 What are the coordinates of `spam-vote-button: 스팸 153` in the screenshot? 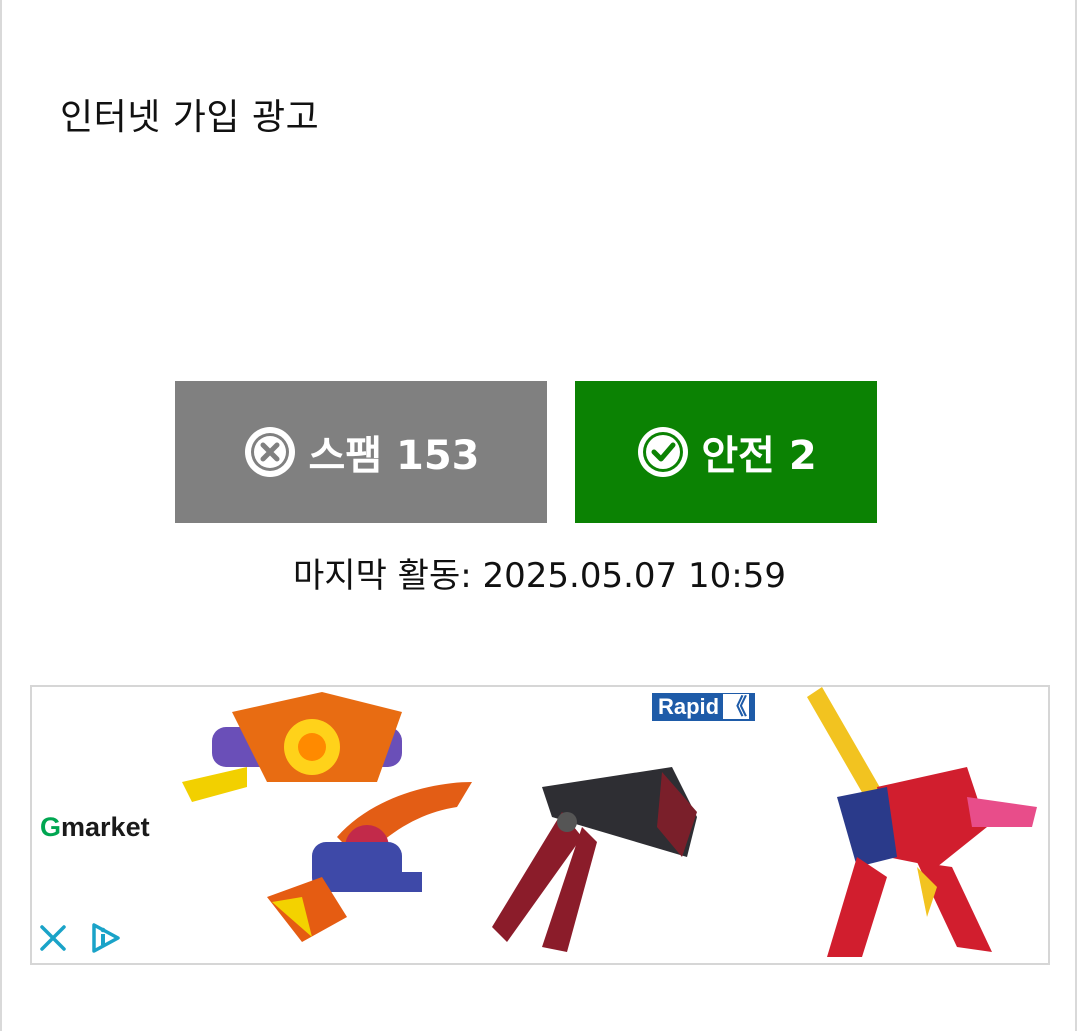 It's located at (361, 452).